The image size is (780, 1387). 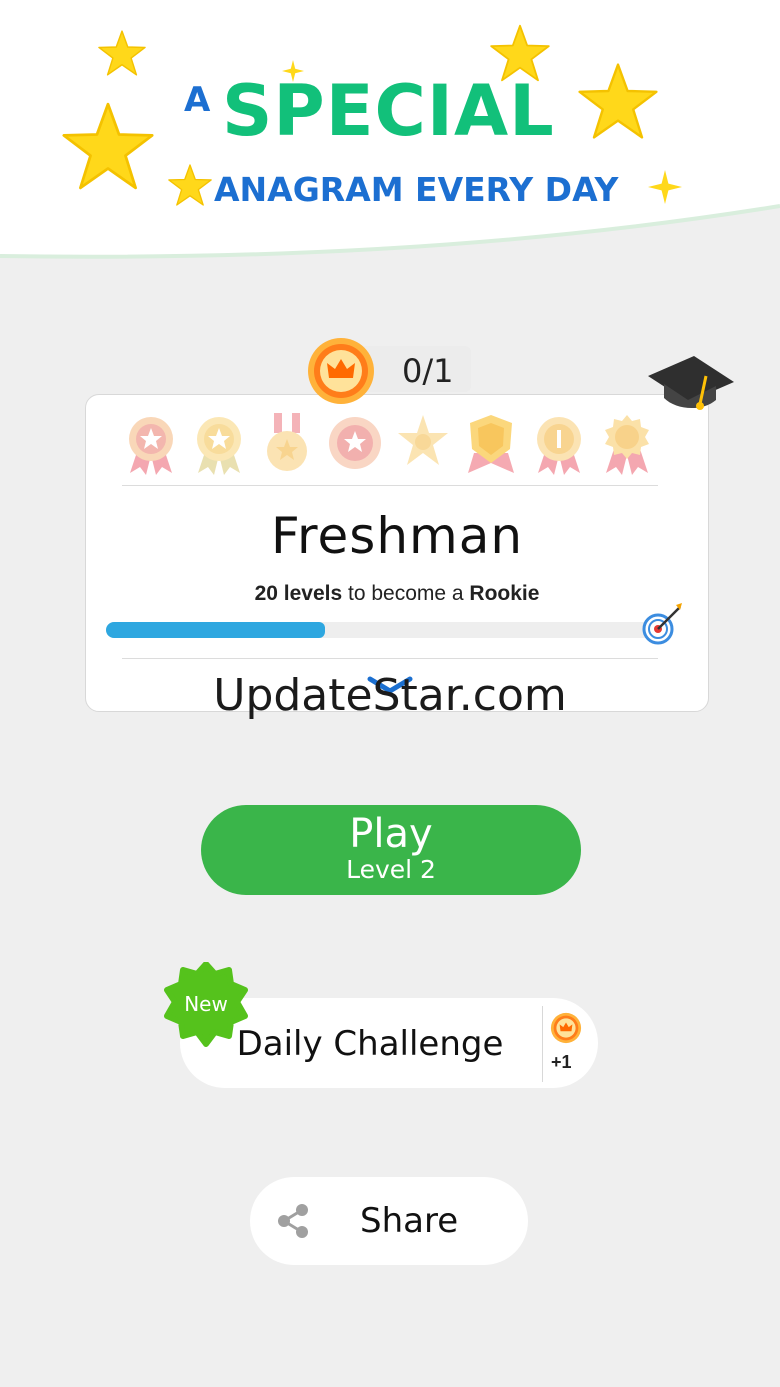 I want to click on sheriff-star-icon, so click(x=423, y=440).